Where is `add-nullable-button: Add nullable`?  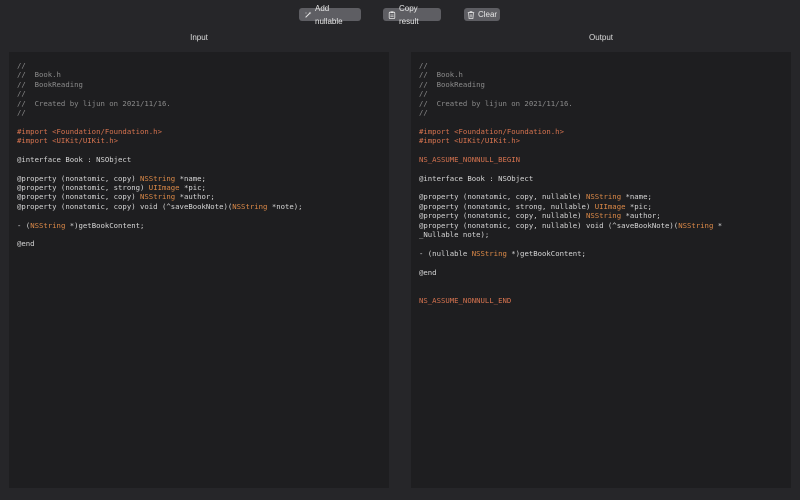
add-nullable-button: Add nullable is located at coordinates (330, 15).